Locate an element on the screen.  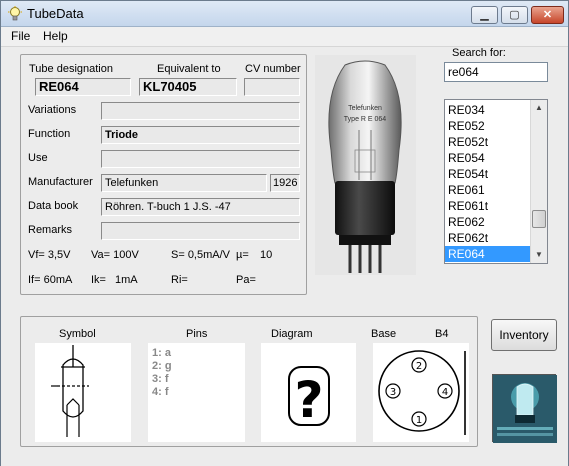
variations-label: Variations is located at coordinates (52, 110).